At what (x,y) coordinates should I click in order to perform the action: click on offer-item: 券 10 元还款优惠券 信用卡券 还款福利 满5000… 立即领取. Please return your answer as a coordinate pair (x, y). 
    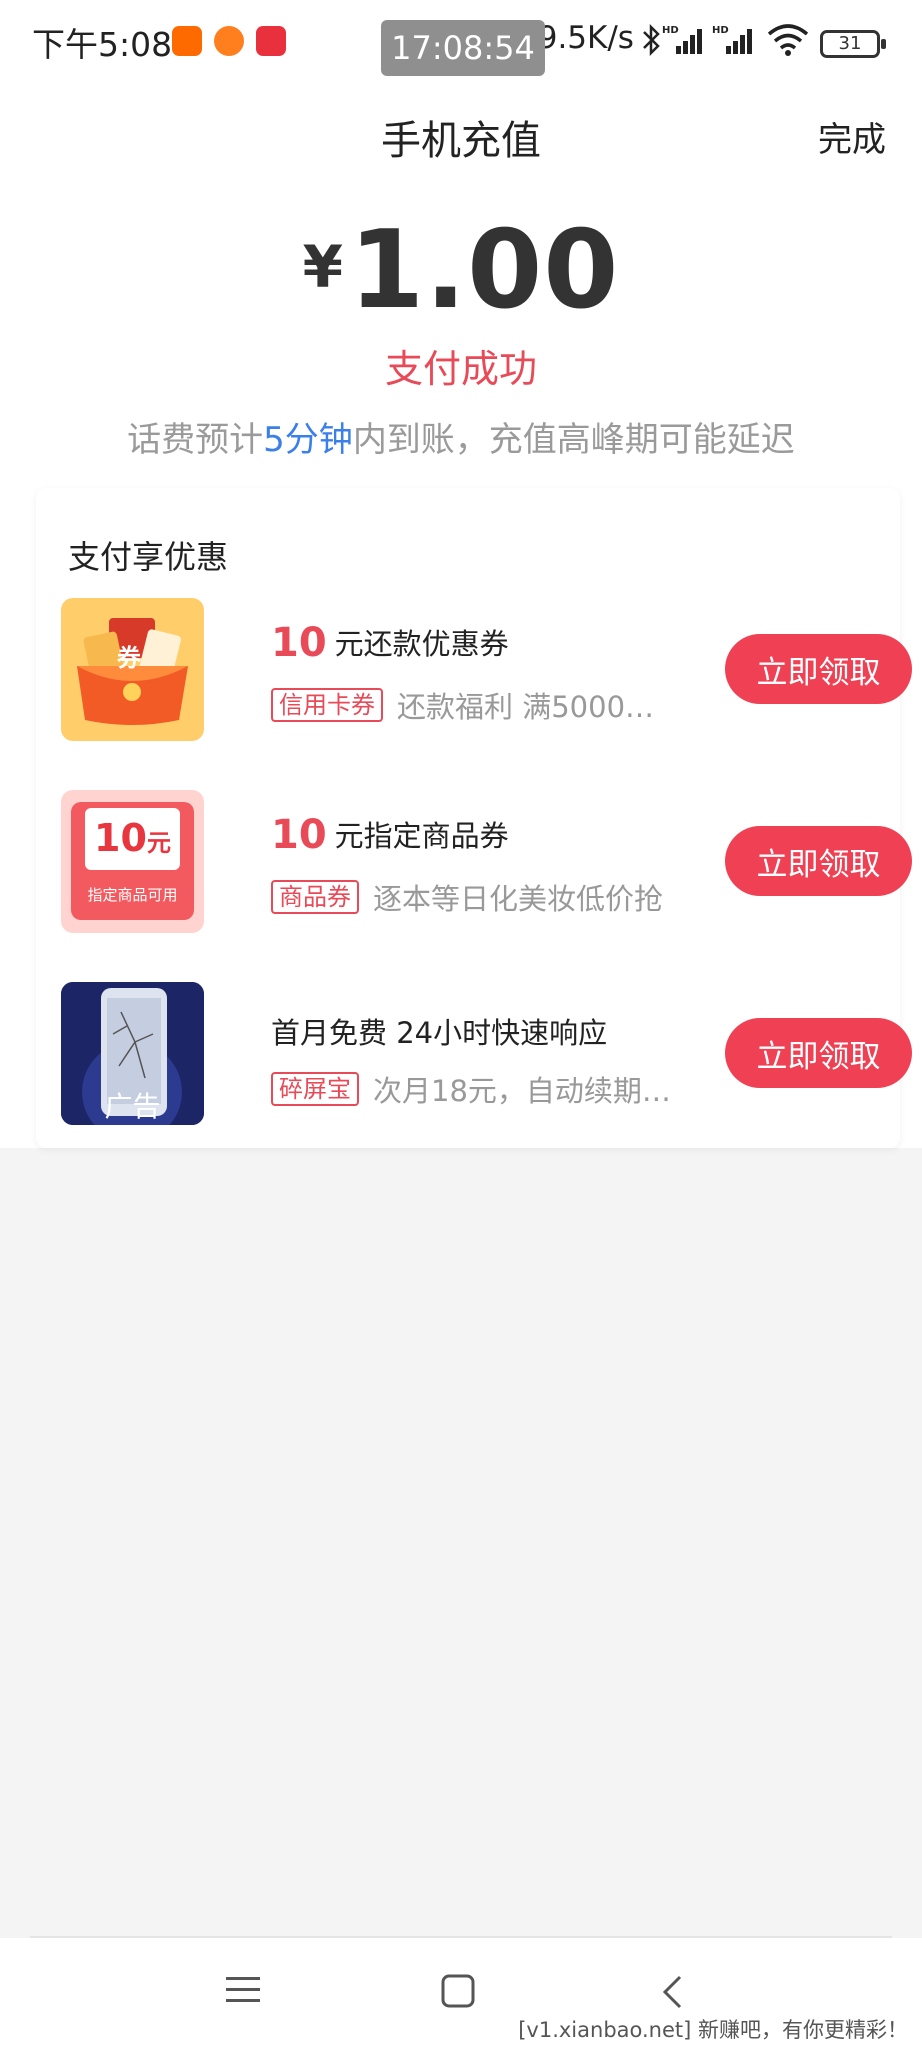
    Looking at the image, I should click on (486, 669).